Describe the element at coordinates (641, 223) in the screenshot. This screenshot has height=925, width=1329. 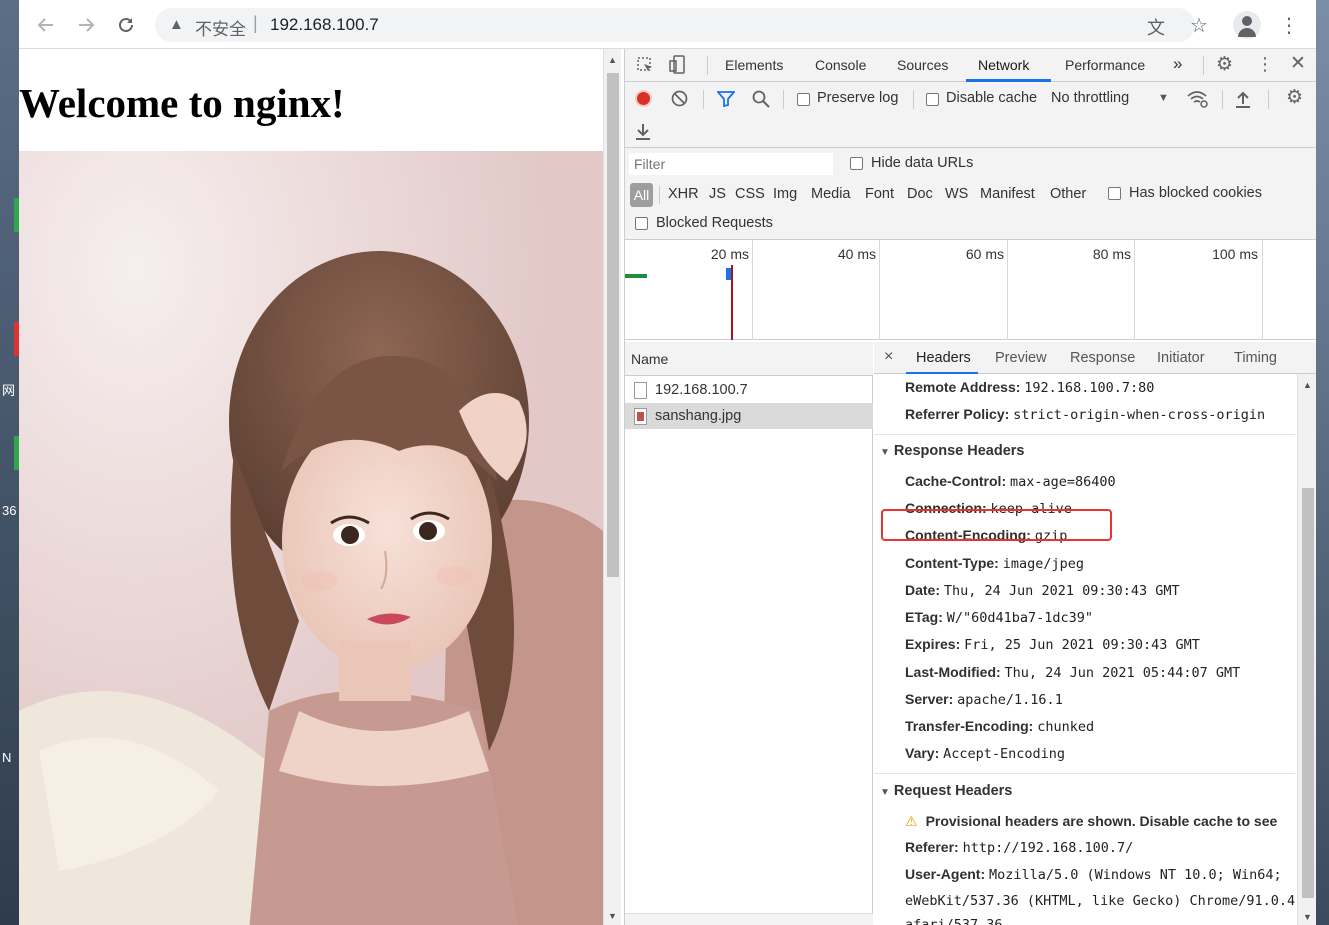
I see `blocked-requests-checkbox` at that location.